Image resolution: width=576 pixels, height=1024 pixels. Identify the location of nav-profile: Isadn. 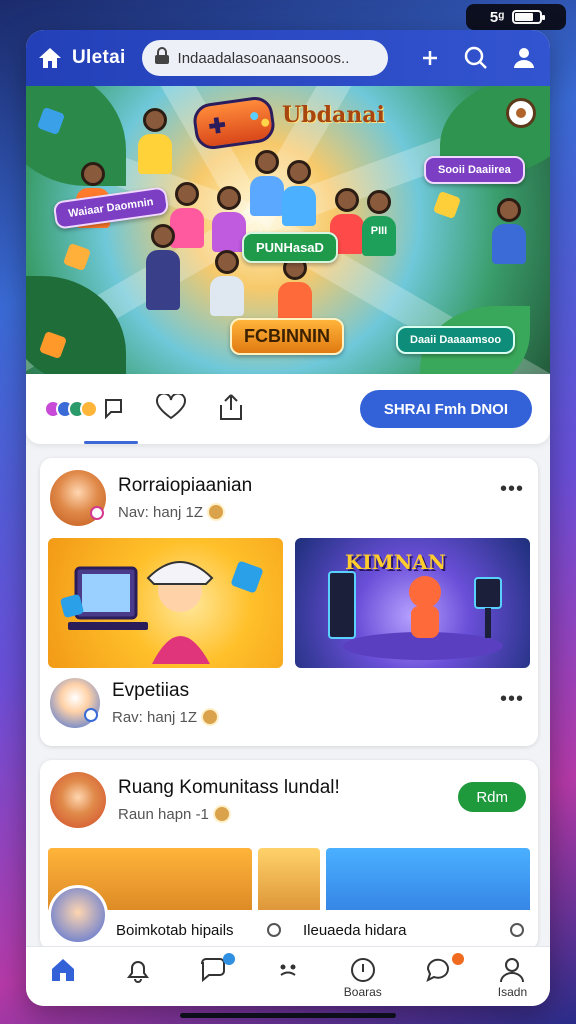
(512, 978).